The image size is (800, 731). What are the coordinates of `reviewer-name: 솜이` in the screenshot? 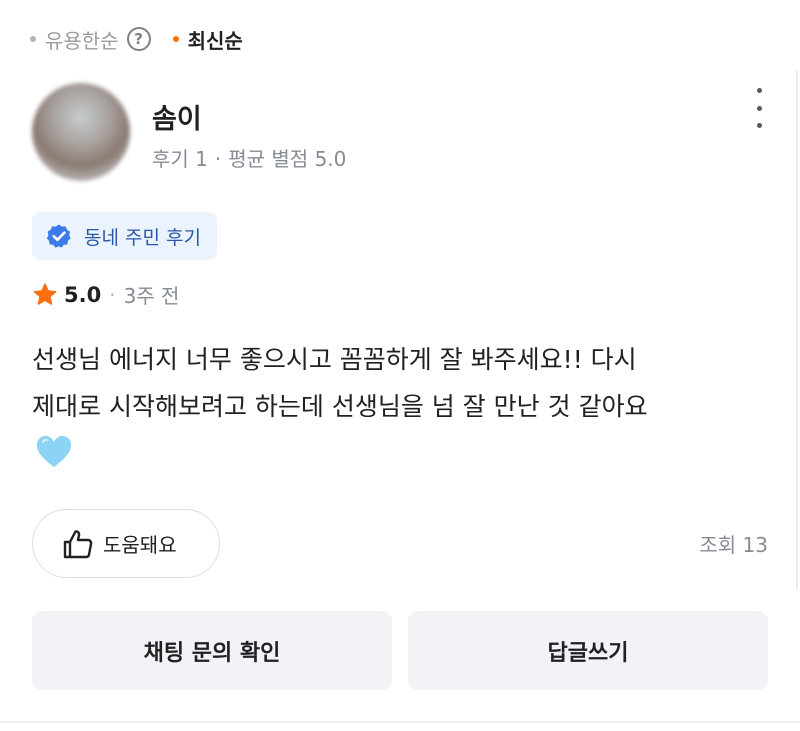 It's located at (177, 116).